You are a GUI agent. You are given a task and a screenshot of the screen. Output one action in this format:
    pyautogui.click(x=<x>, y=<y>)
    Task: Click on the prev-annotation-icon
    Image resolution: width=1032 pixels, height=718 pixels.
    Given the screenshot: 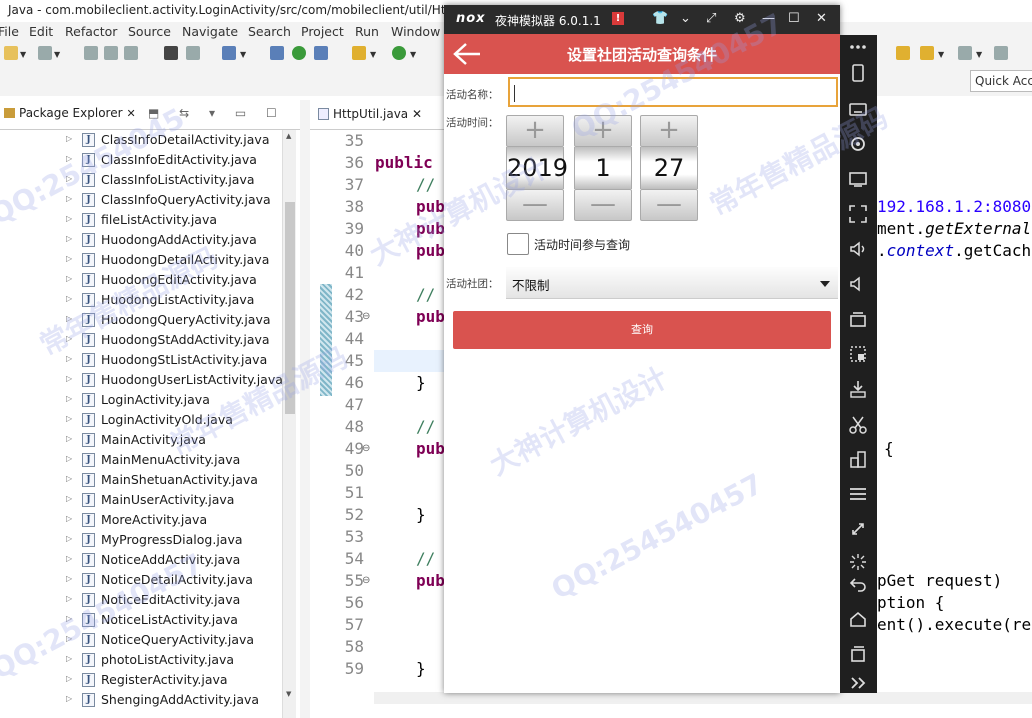 What is the action you would take?
    pyautogui.click(x=903, y=53)
    